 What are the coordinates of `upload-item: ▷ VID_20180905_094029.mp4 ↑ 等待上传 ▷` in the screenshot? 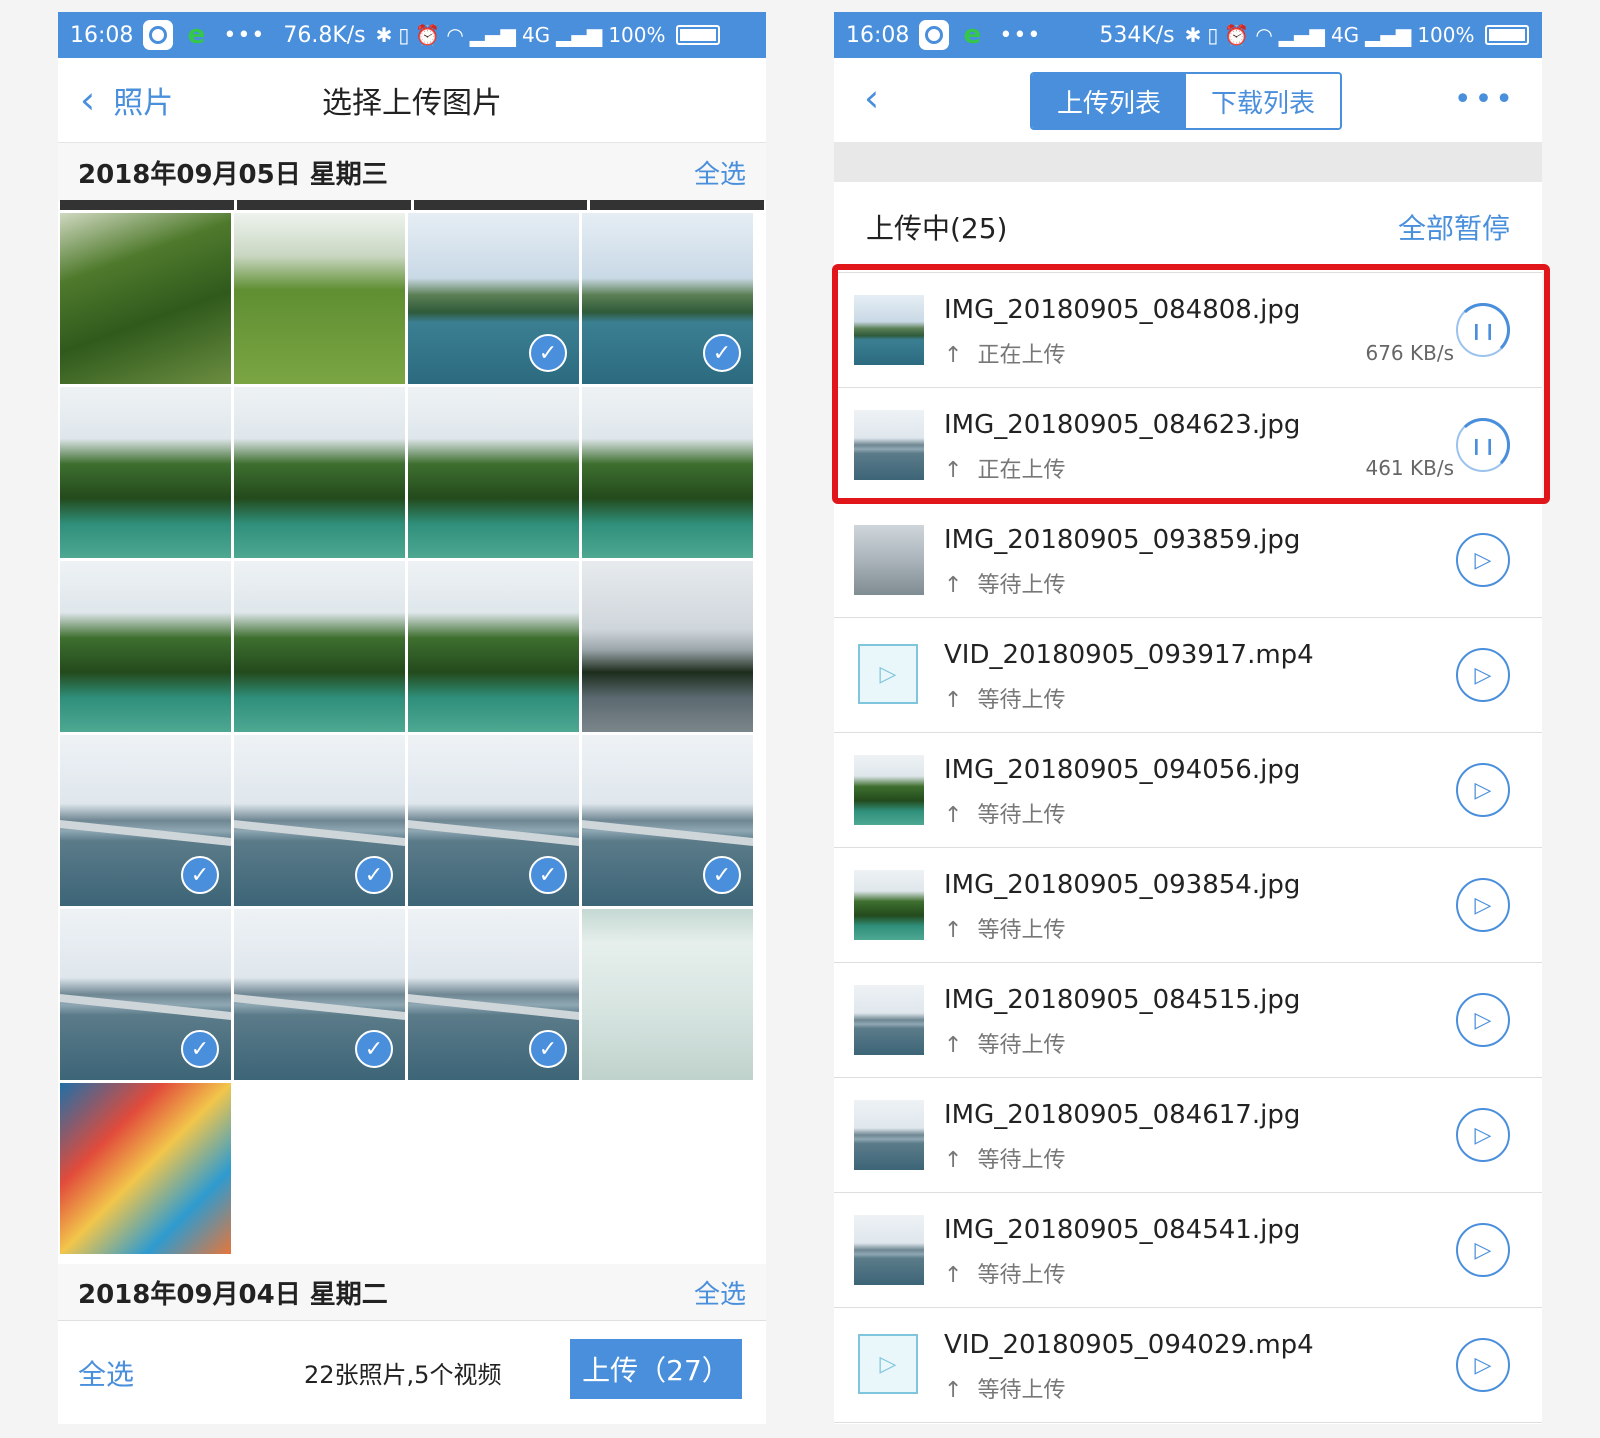 It's located at (1188, 1365).